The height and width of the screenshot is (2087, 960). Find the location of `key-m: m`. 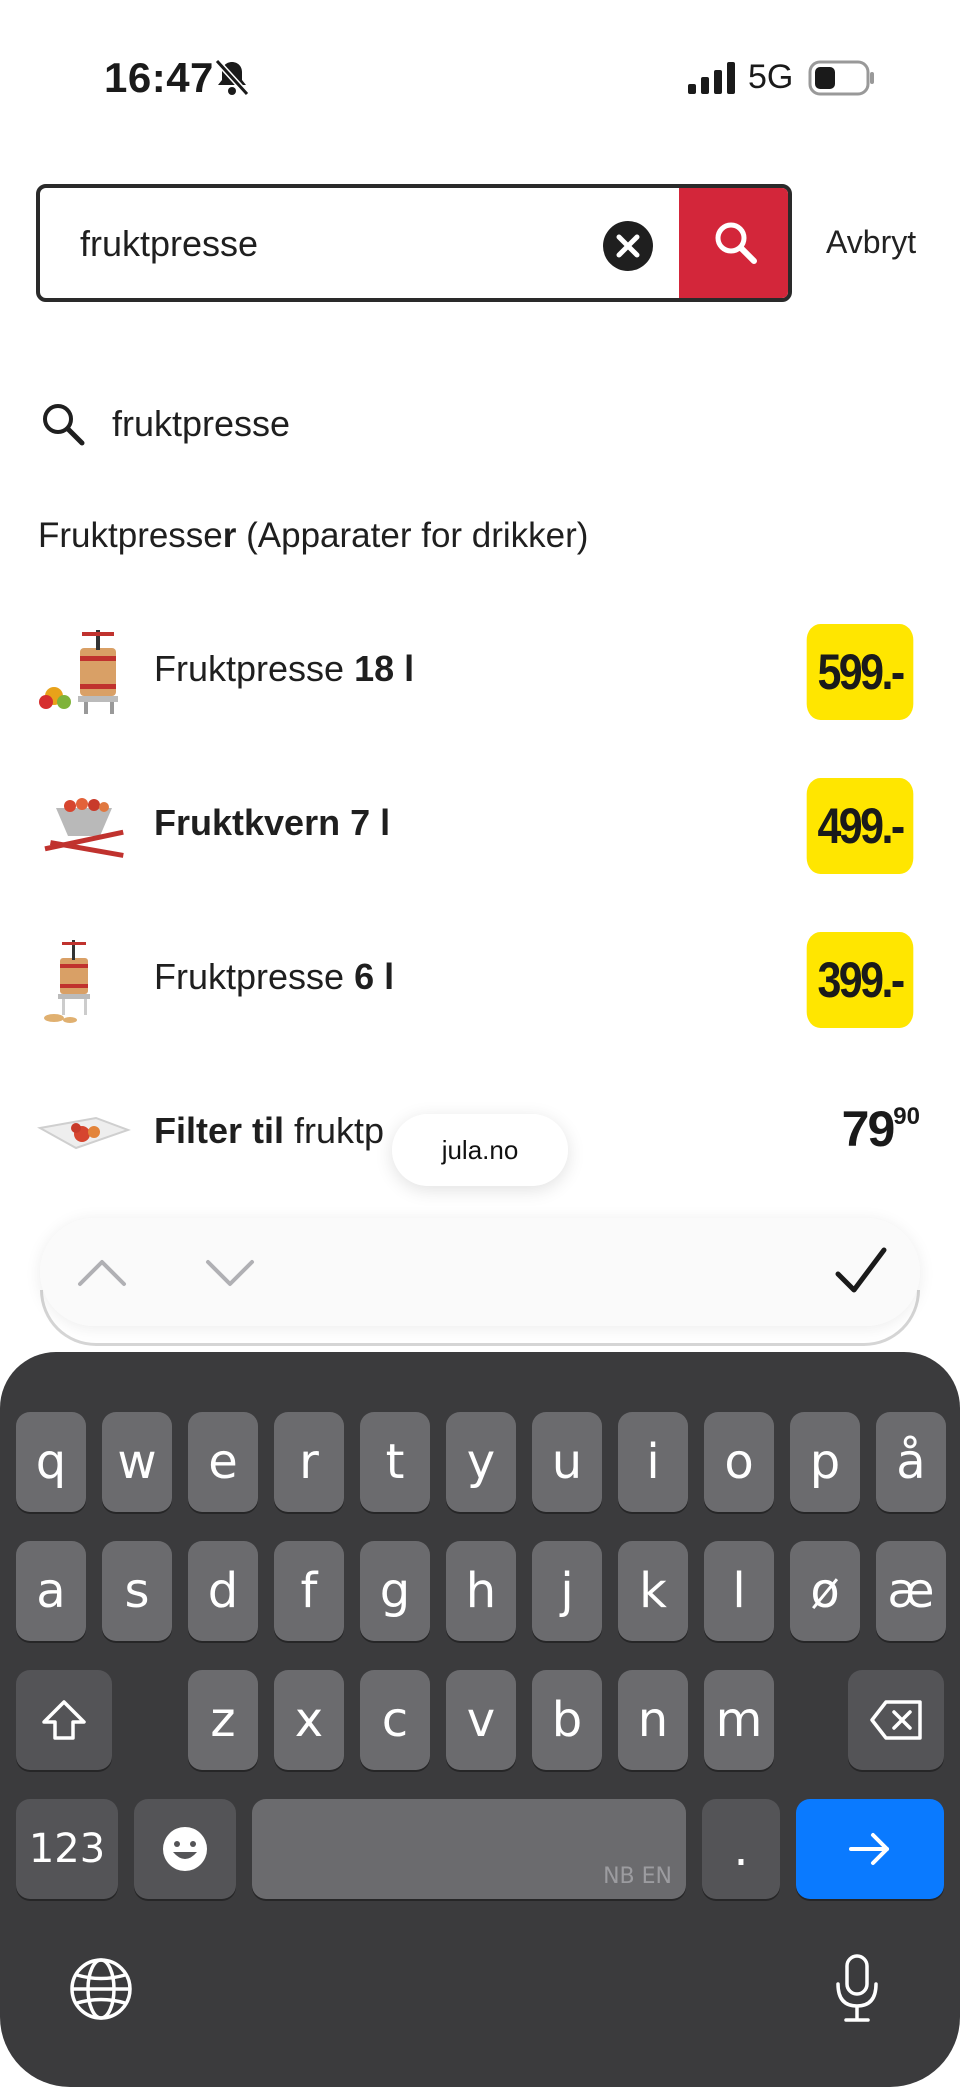

key-m: m is located at coordinates (739, 1720).